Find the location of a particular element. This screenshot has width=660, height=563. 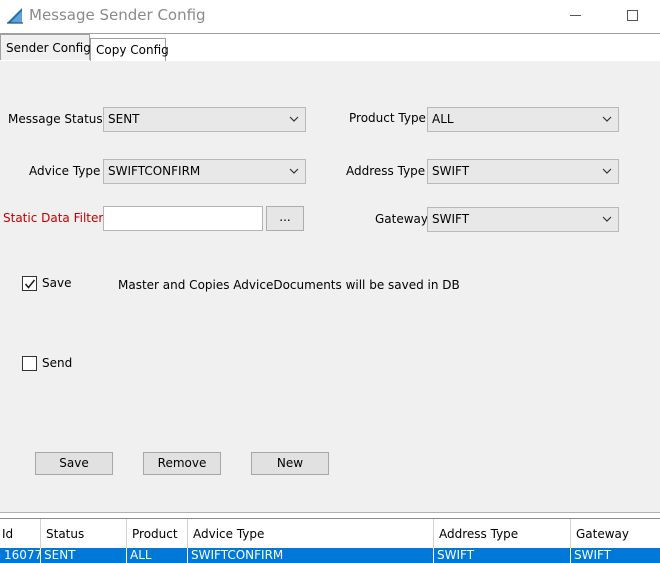

save-checkbox is located at coordinates (29, 283).